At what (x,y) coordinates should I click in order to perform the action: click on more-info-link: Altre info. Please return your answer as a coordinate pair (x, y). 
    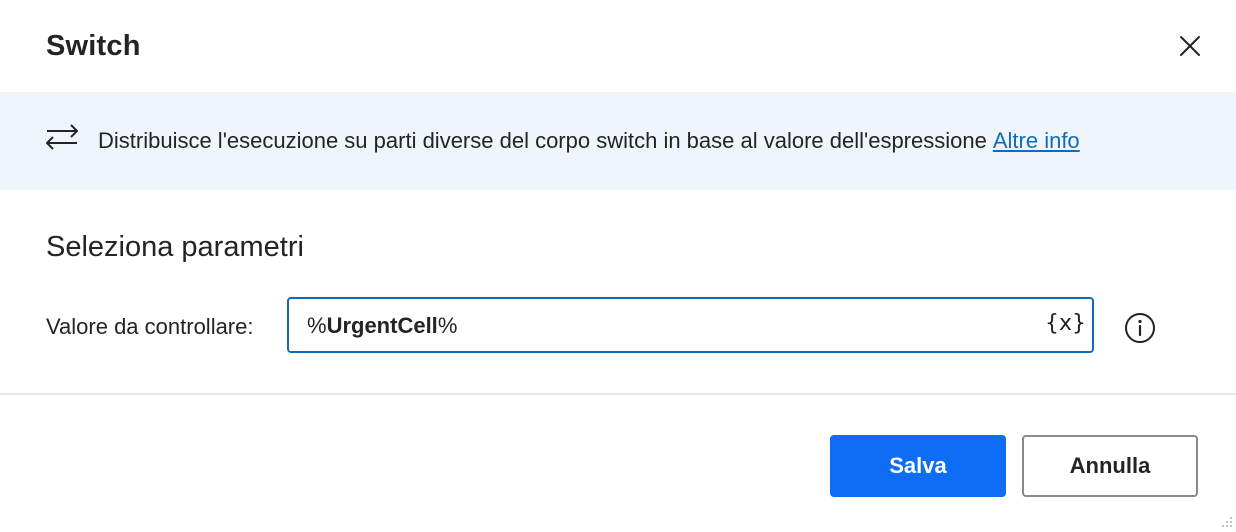
    Looking at the image, I should click on (1036, 140).